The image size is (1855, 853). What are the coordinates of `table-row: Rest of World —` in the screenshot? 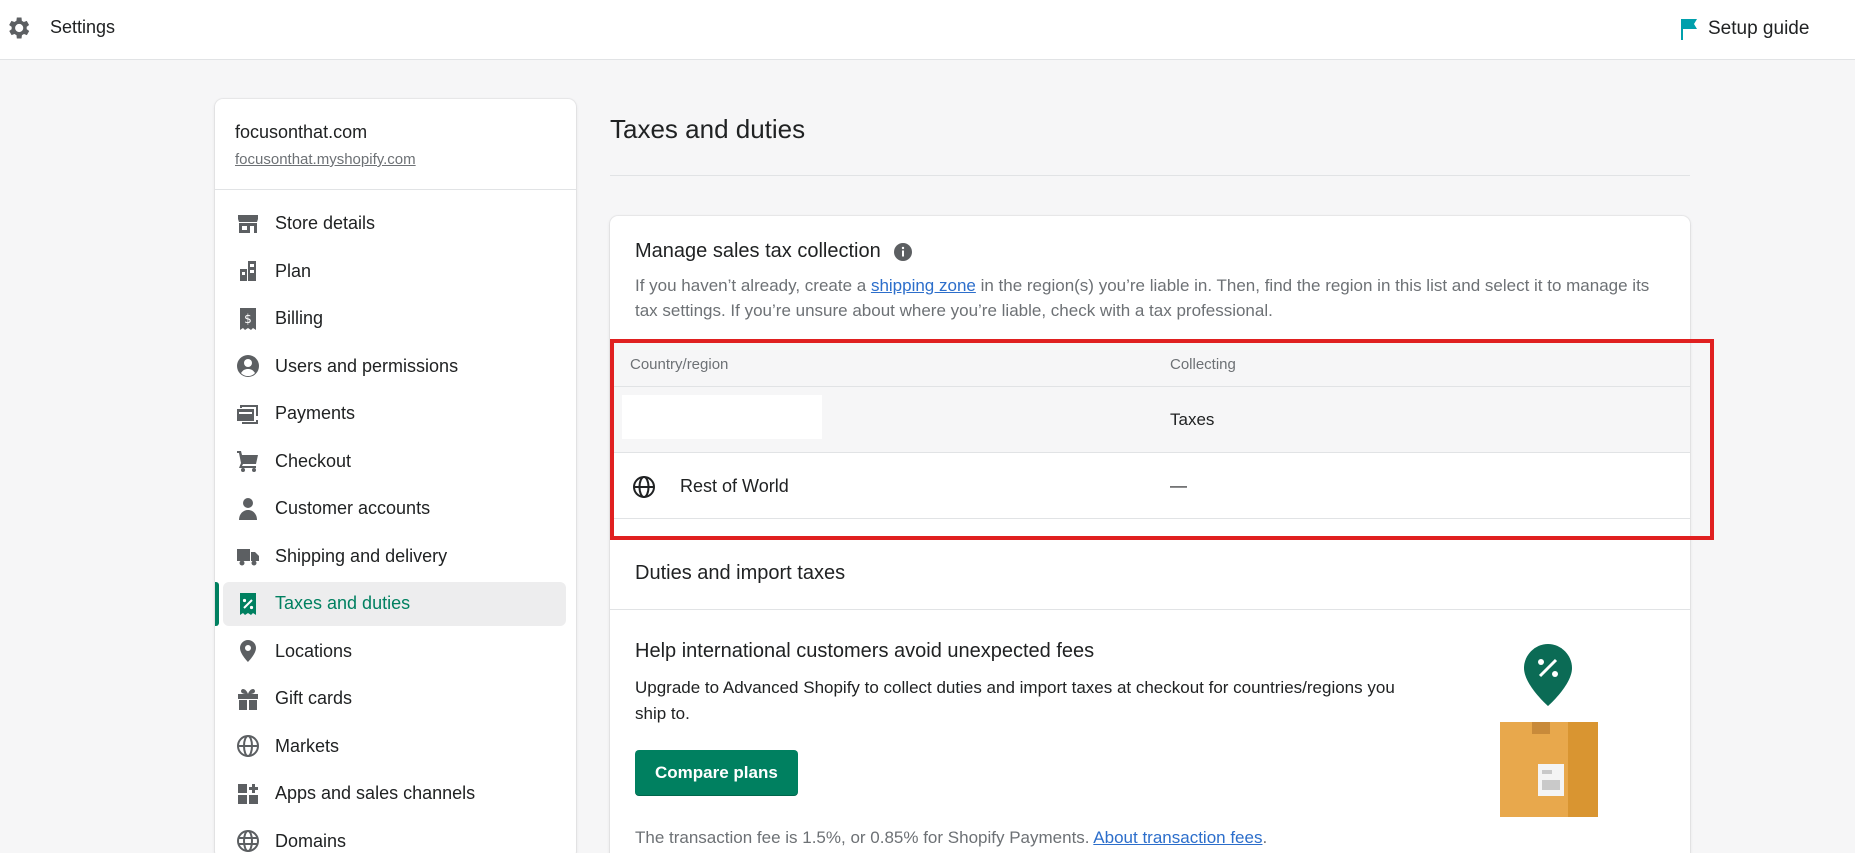 It's located at (1150, 486).